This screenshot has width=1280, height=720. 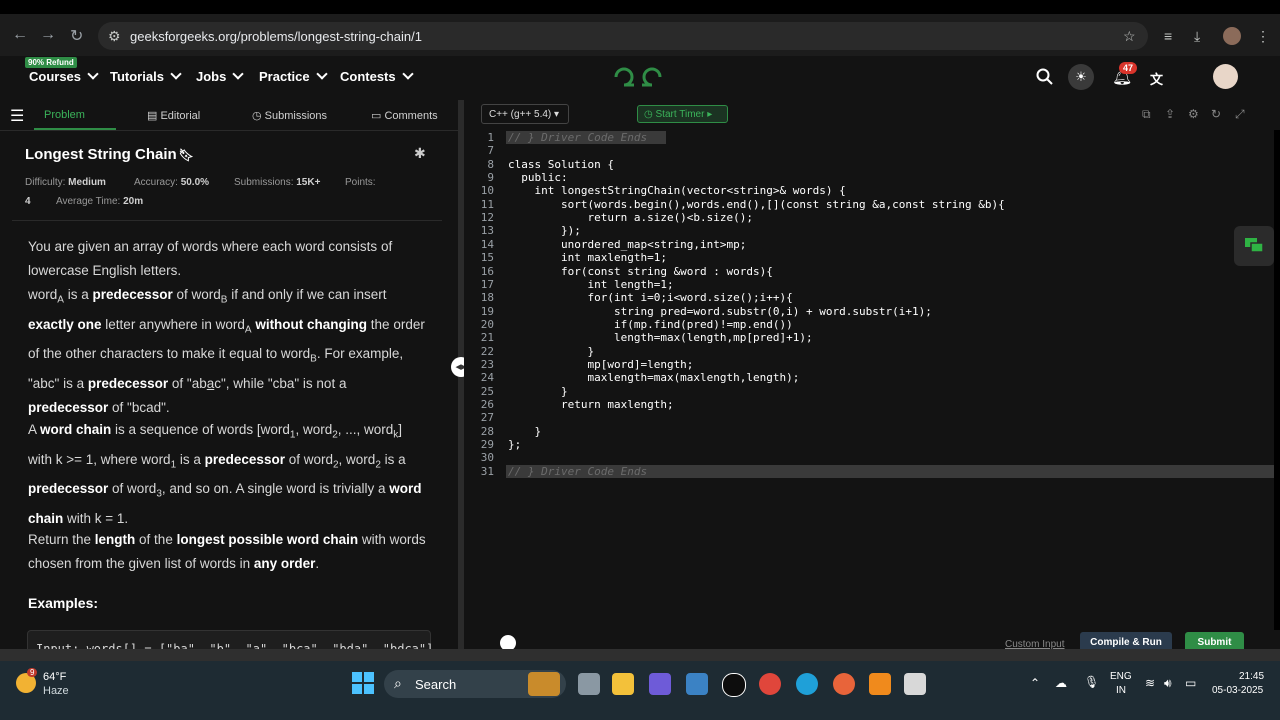 What do you see at coordinates (660, 684) in the screenshot?
I see `copilot-icon` at bounding box center [660, 684].